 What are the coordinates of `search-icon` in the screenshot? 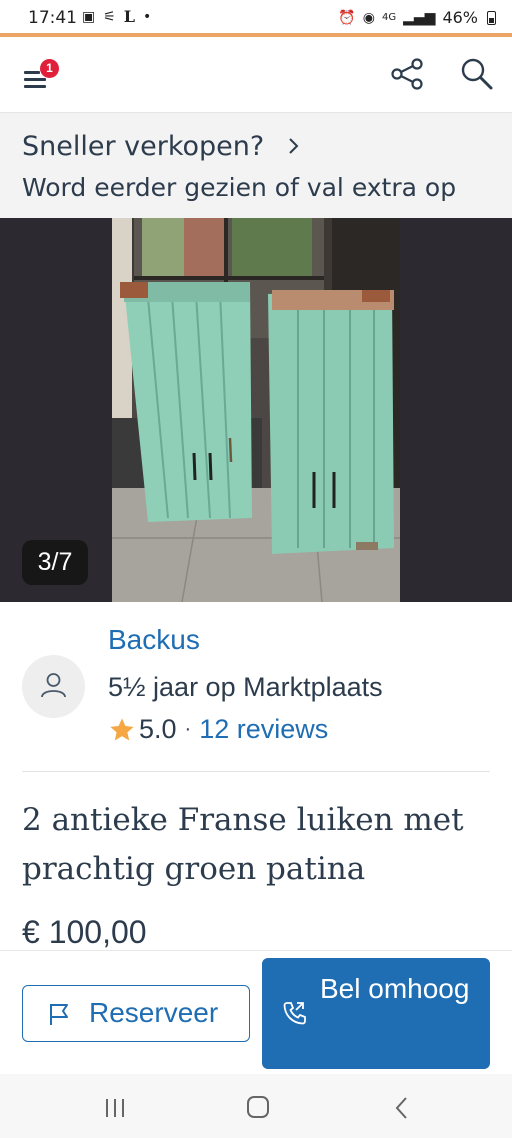 It's located at (477, 74).